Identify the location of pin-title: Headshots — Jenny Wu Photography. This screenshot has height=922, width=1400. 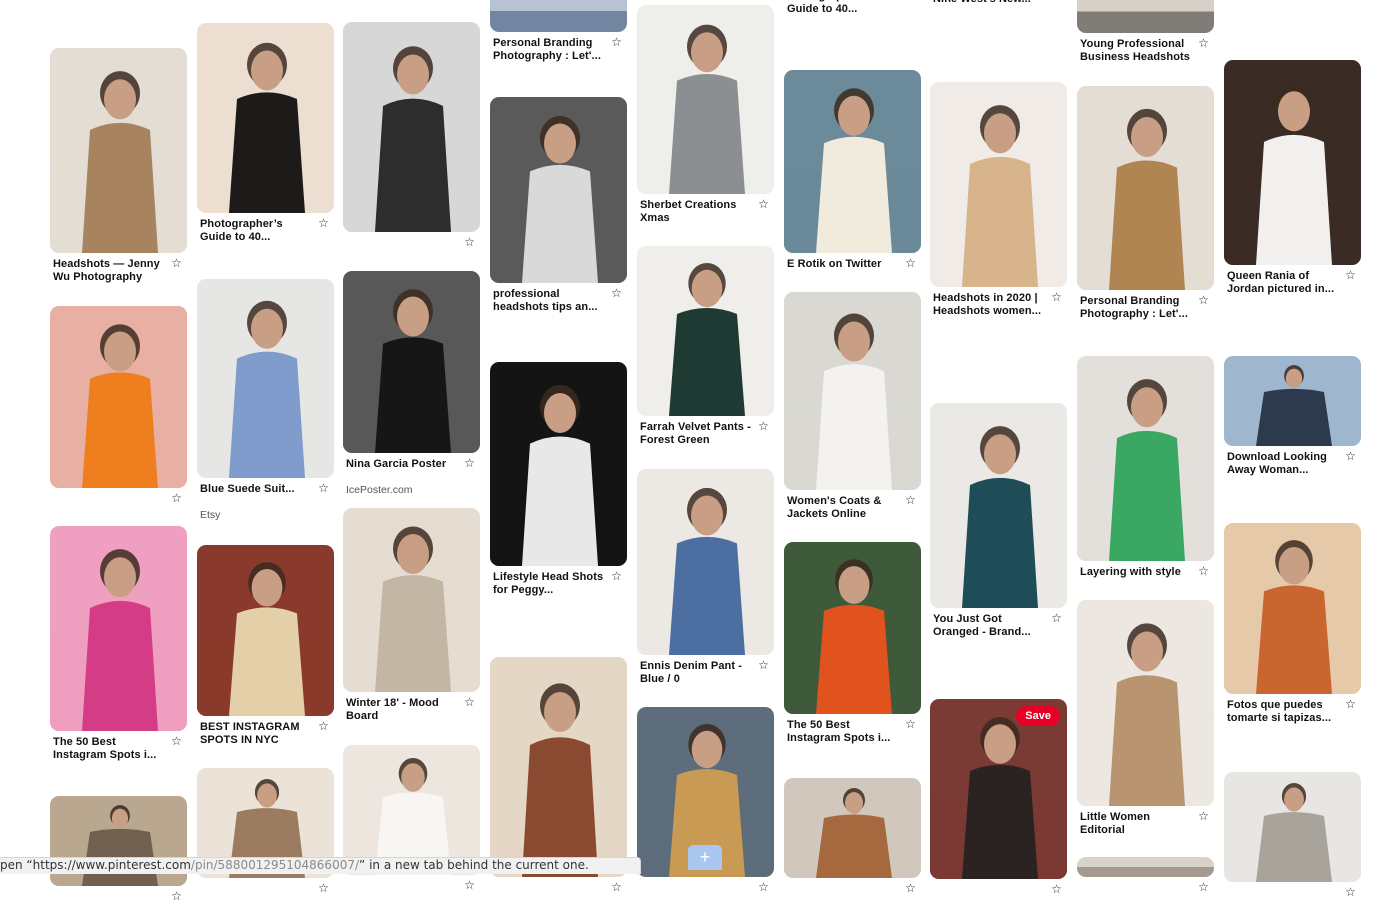
(109, 271).